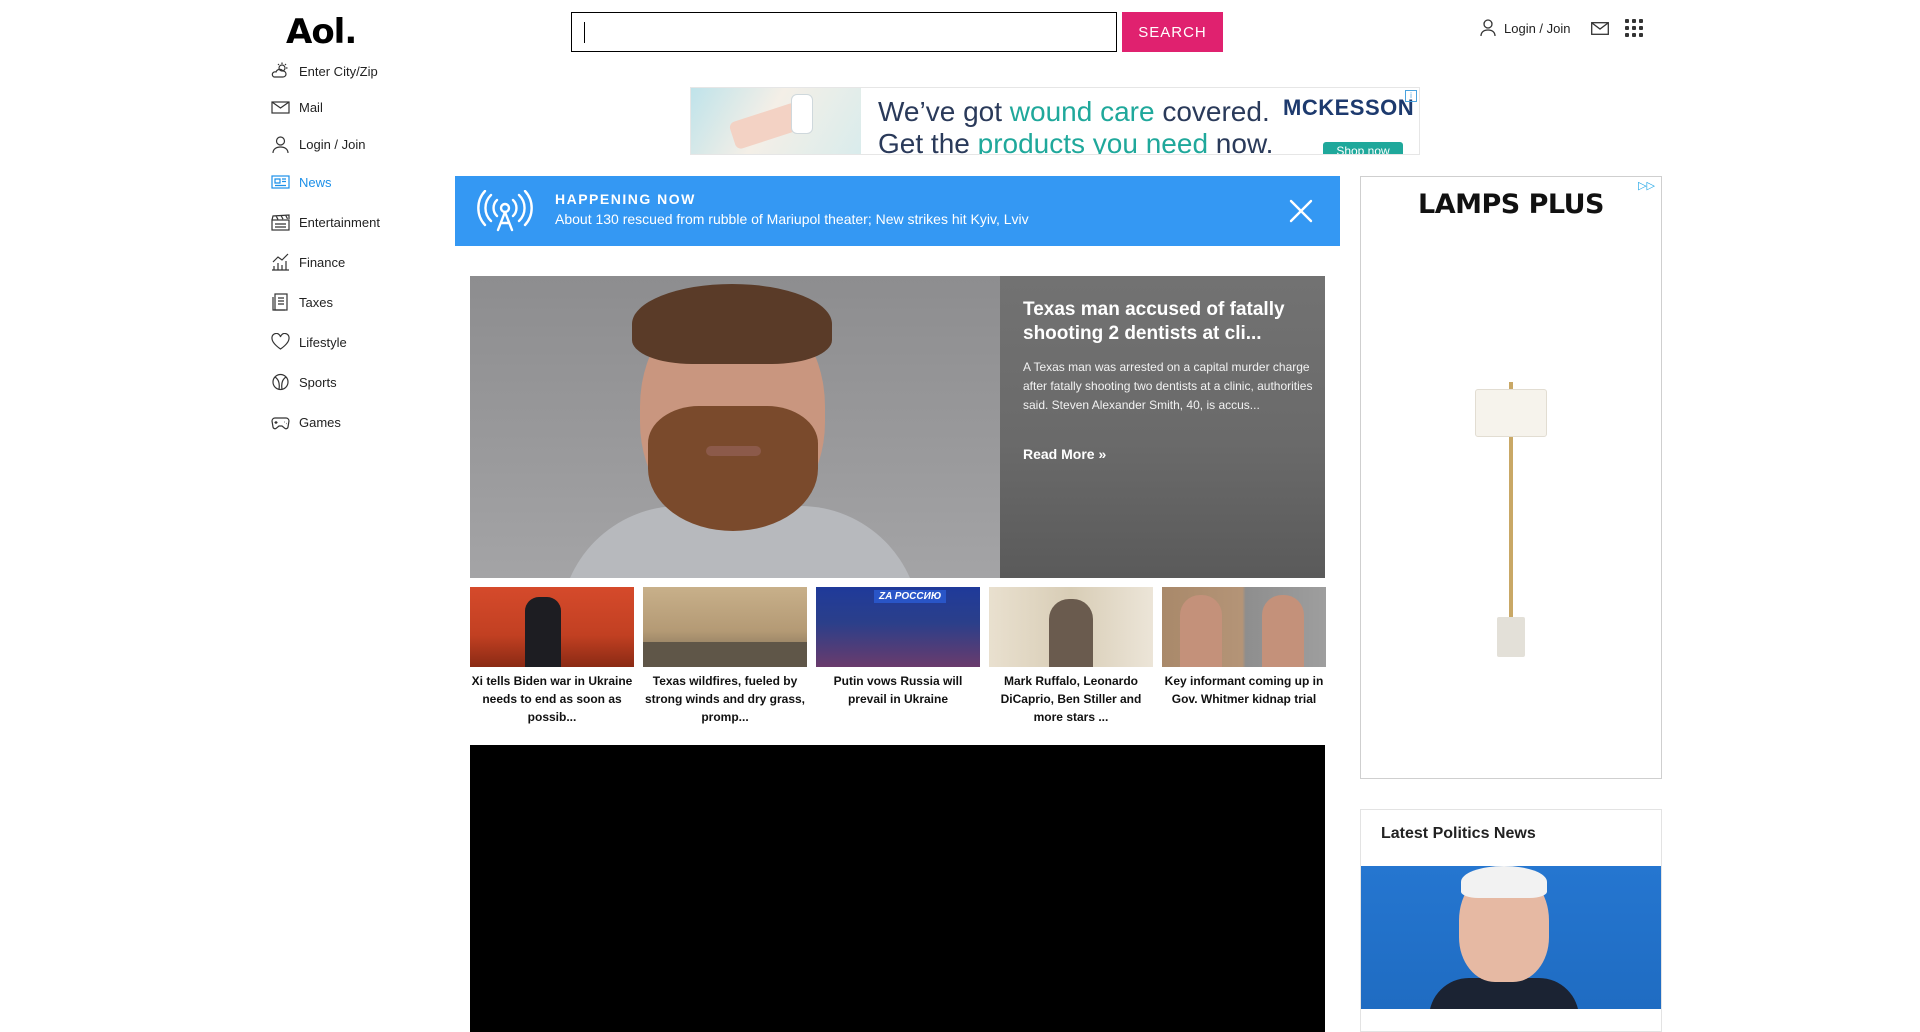 The height and width of the screenshot is (1032, 1920). Describe the element at coordinates (1076, 141) in the screenshot. I see `ad-headline-2: Get the products you need now.` at that location.